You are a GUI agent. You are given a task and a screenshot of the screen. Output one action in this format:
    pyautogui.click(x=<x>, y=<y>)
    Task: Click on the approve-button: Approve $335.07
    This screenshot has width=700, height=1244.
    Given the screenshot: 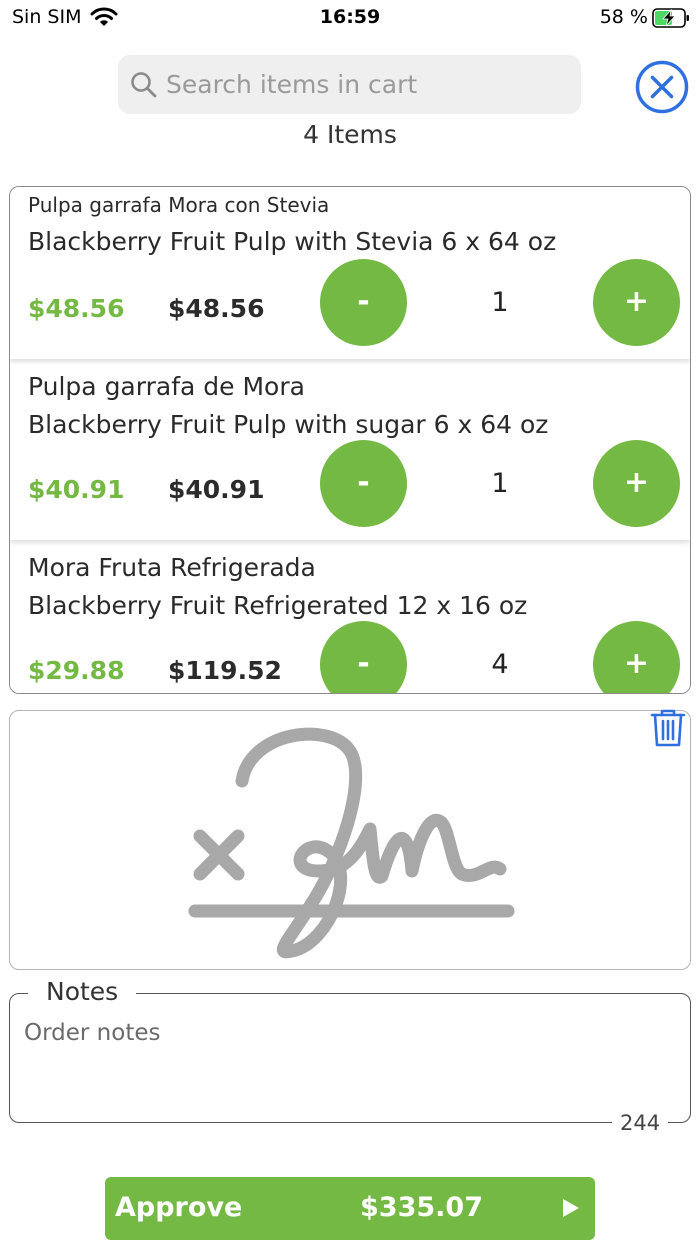 What is the action you would take?
    pyautogui.click(x=350, y=1208)
    